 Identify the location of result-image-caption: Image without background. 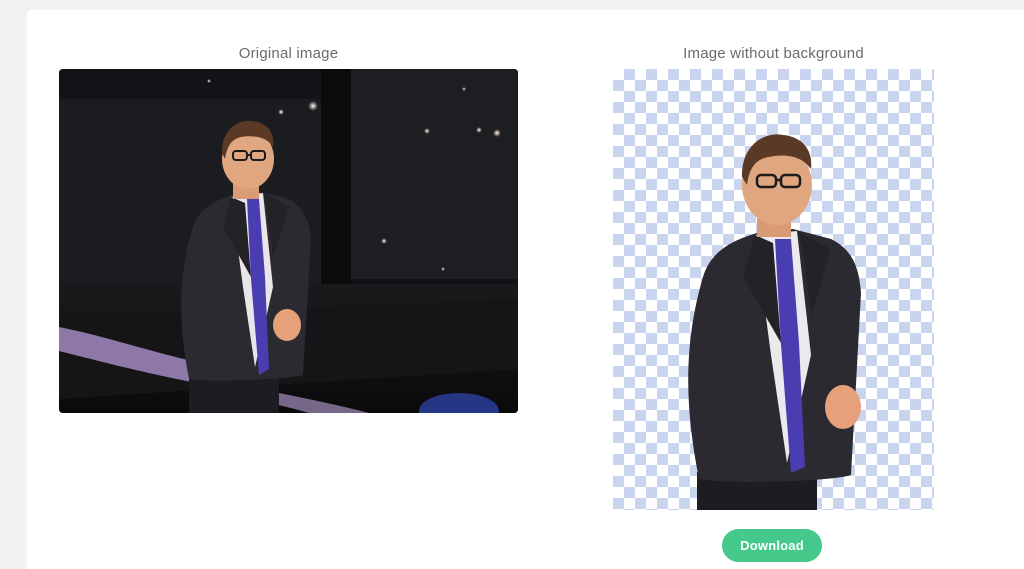
(773, 53).